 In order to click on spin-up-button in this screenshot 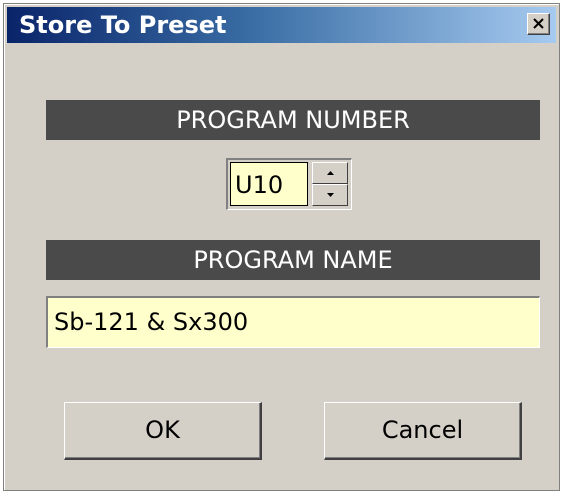, I will do `click(330, 173)`.